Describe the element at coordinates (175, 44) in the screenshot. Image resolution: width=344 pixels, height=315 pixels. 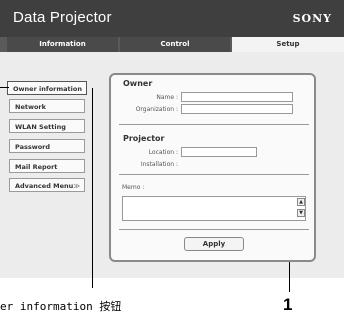
I see `tab-control: Control` at that location.